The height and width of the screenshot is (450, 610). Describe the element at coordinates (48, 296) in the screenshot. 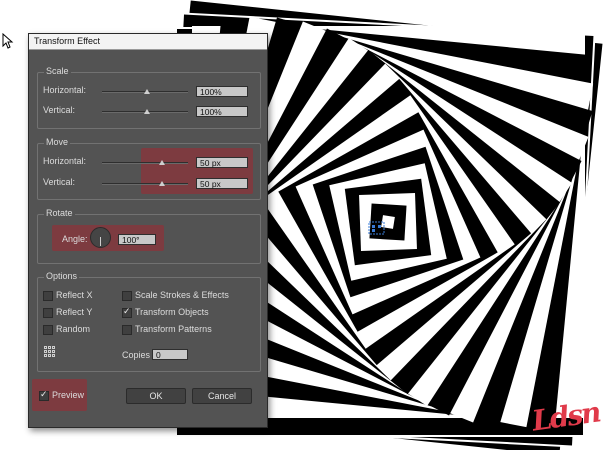

I see `reflect-x-checkbox` at that location.